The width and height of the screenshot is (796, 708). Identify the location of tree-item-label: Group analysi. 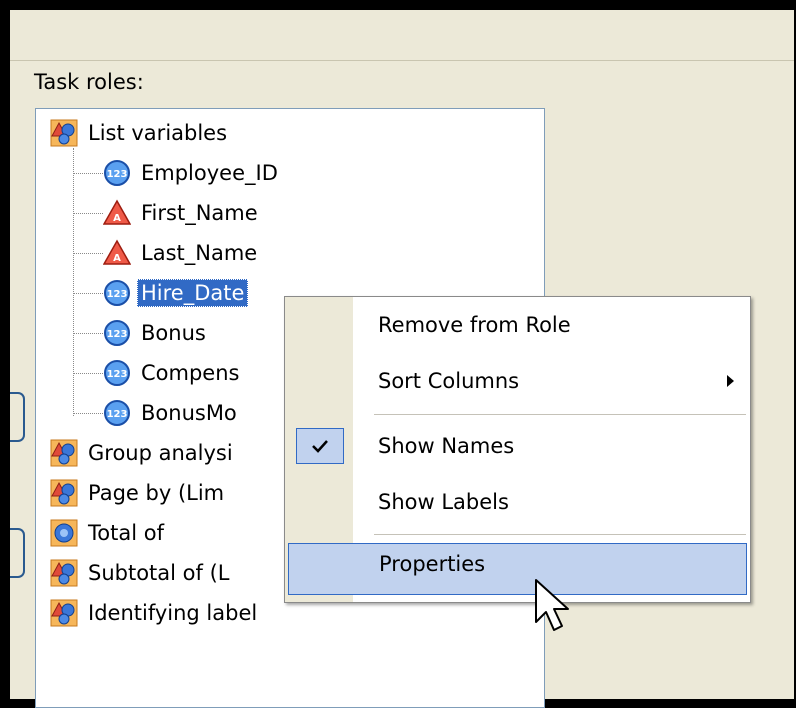
(160, 453).